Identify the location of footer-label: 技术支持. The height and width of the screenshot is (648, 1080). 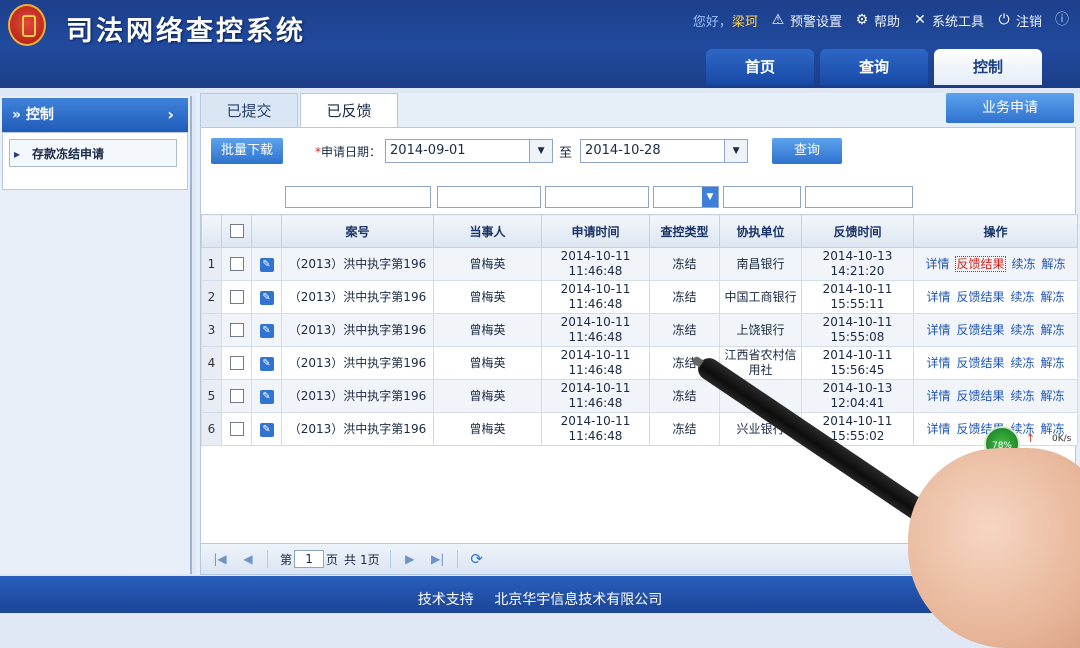
(445, 600).